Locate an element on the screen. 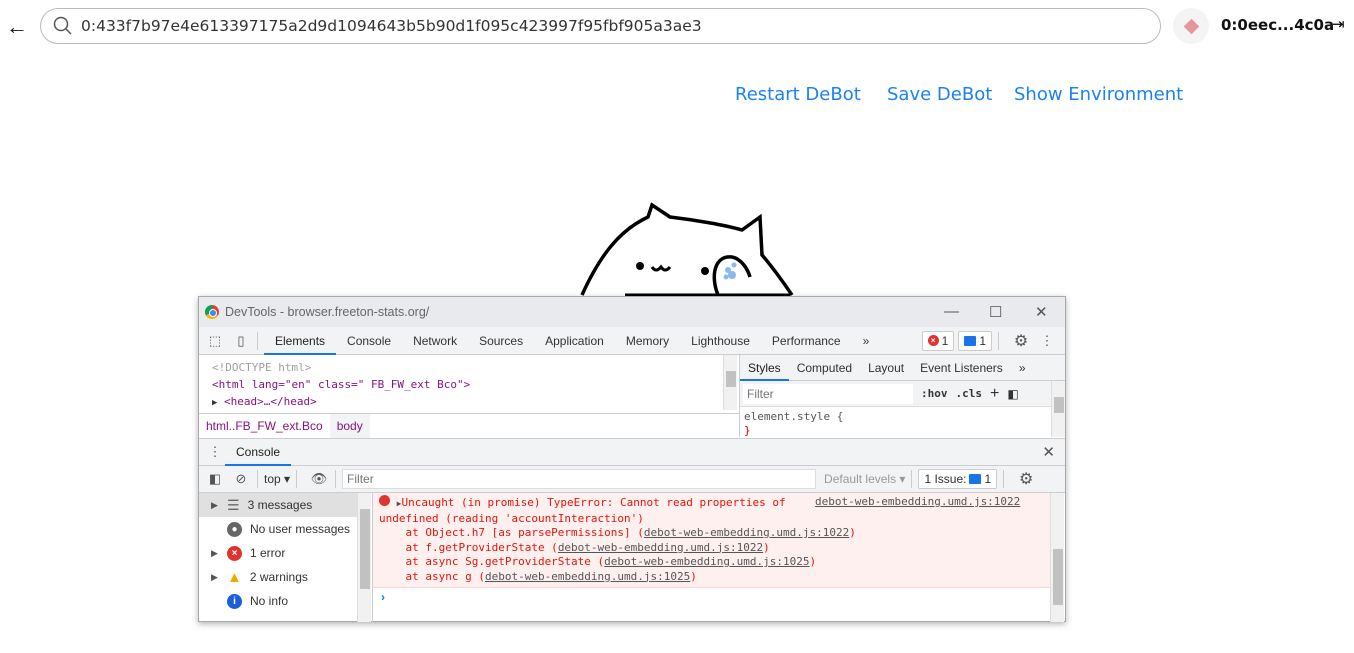  cls-button: .cls is located at coordinates (969, 393).